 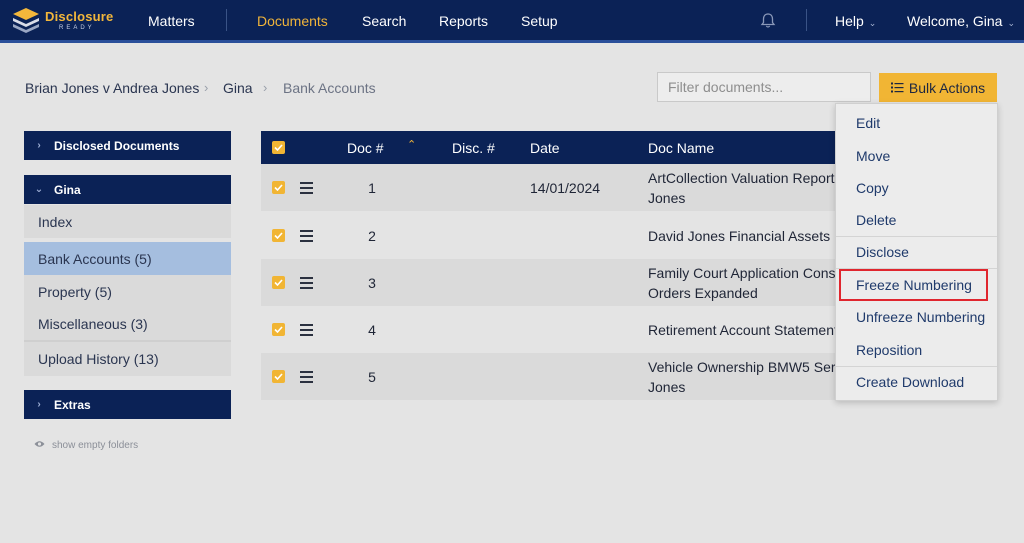 I want to click on breadcrumb-matter: Brian Jones v Andrea Jones, so click(x=112, y=88).